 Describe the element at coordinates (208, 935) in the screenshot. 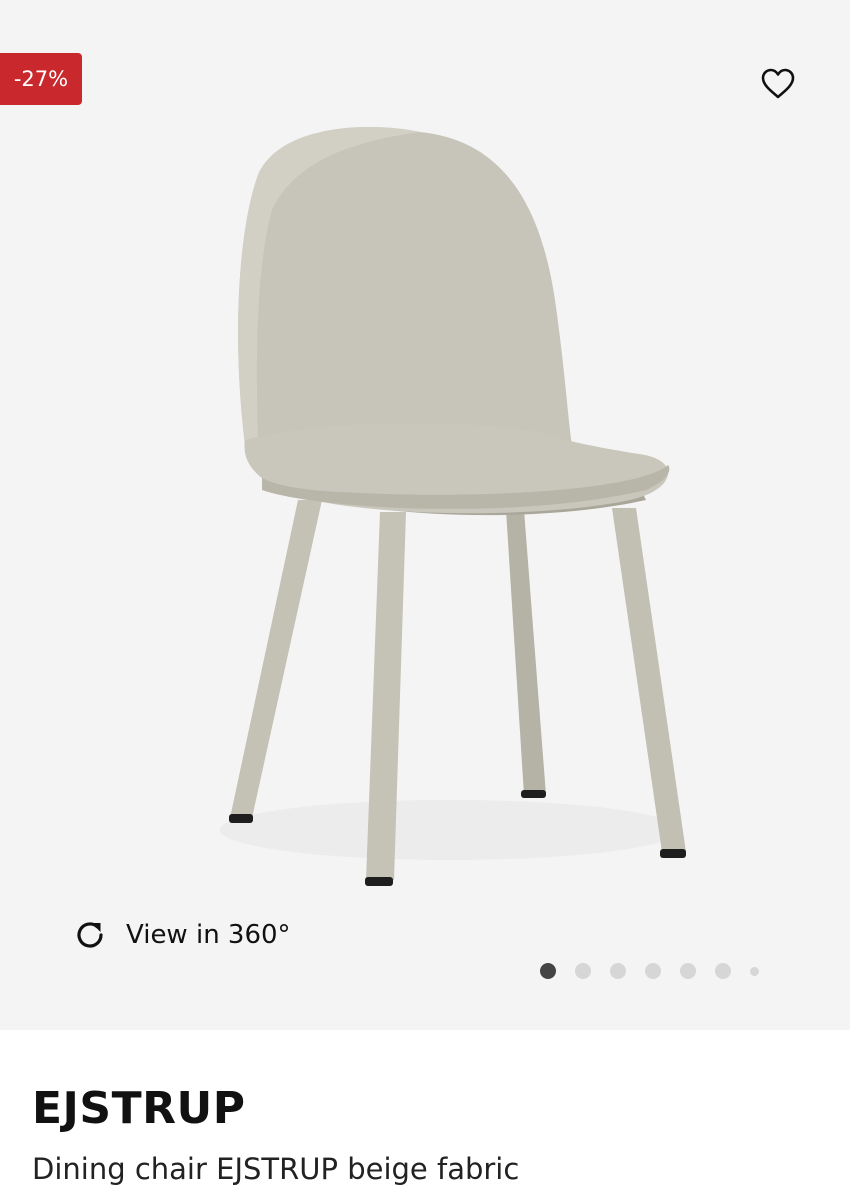

I see `view-360-label: View in 360°` at that location.